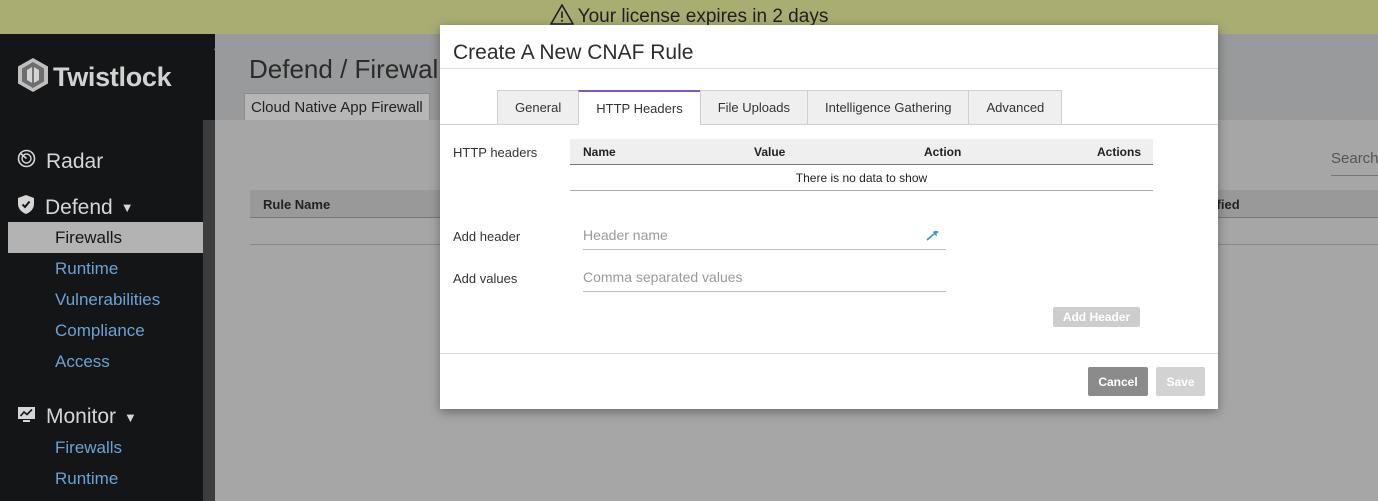  What do you see at coordinates (23, 161) in the screenshot?
I see `radar-icon` at bounding box center [23, 161].